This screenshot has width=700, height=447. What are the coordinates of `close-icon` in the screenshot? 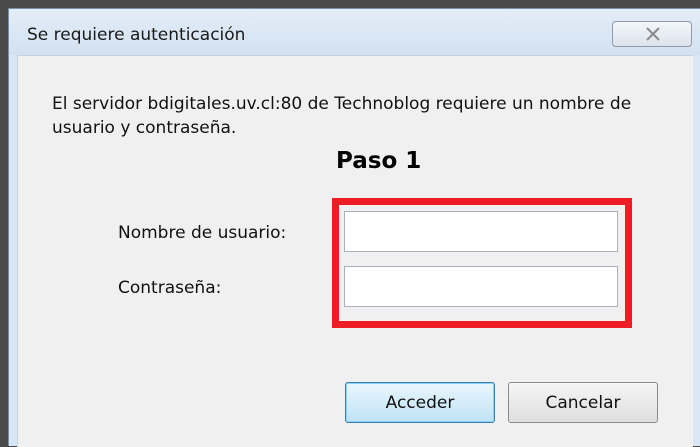 It's located at (653, 34).